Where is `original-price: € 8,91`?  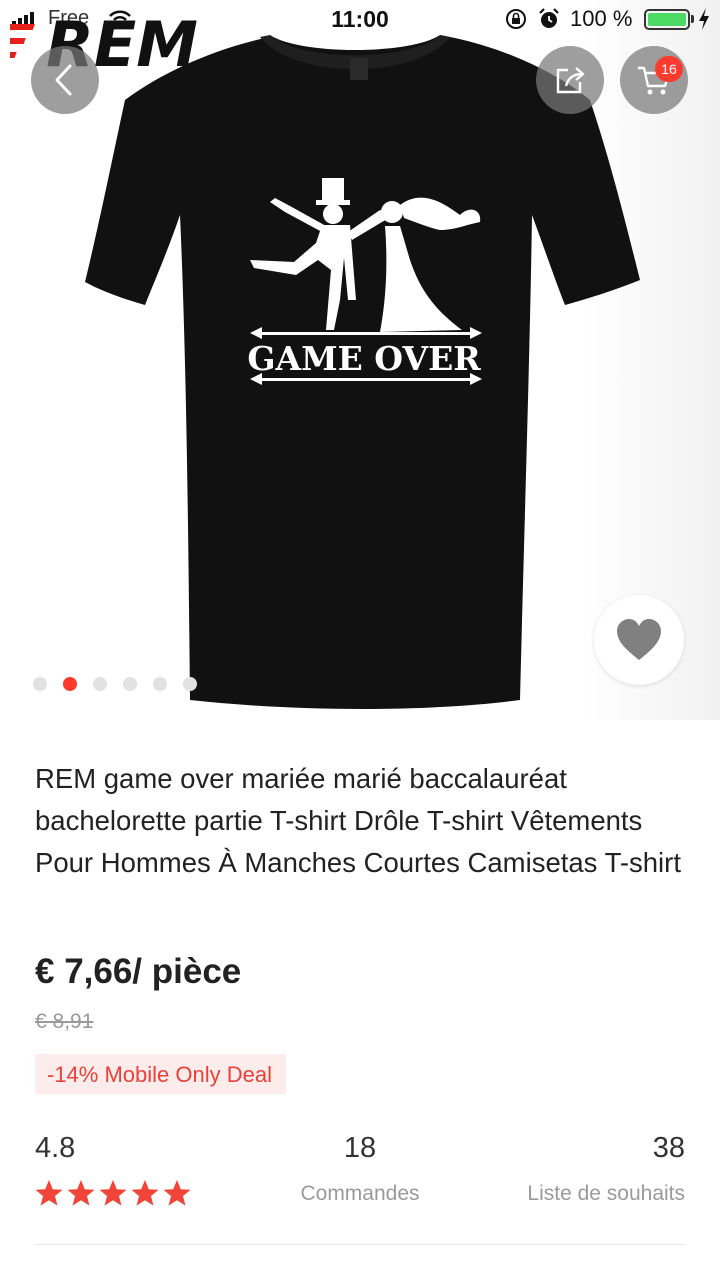 original-price: € 8,91 is located at coordinates (64, 1021).